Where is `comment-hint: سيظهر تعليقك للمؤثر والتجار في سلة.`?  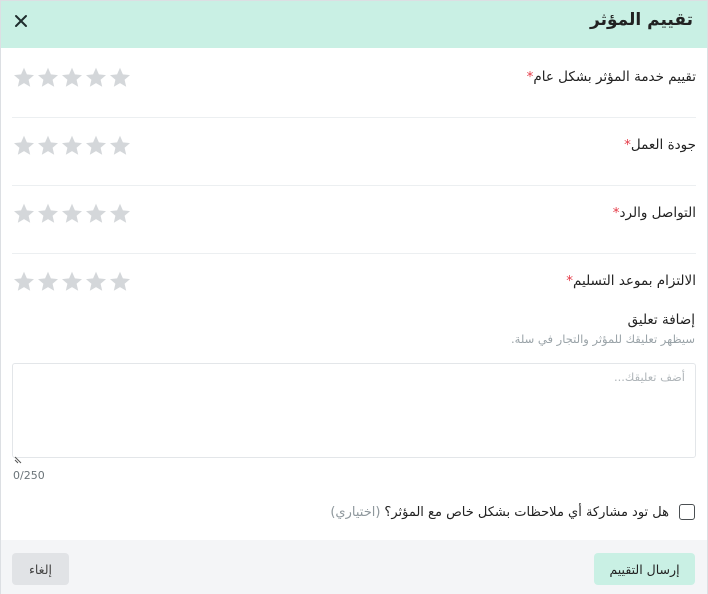
comment-hint: سيظهر تعليقك للمؤثر والتجار في سلة. is located at coordinates (603, 339).